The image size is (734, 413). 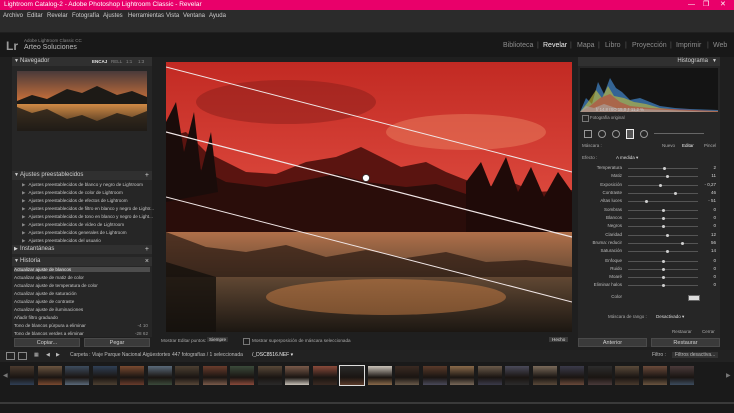 I want to click on mask-brush-button: Pincel, so click(x=710, y=145).